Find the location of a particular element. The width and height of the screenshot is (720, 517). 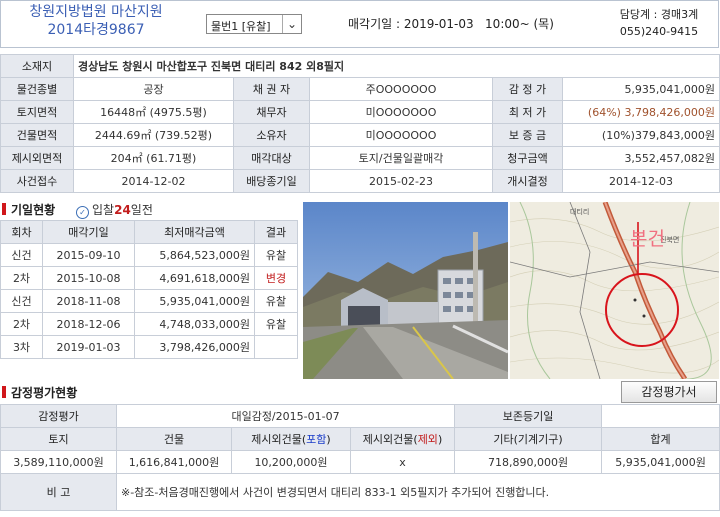

building-value: 1,616,841,000원 is located at coordinates (174, 462).